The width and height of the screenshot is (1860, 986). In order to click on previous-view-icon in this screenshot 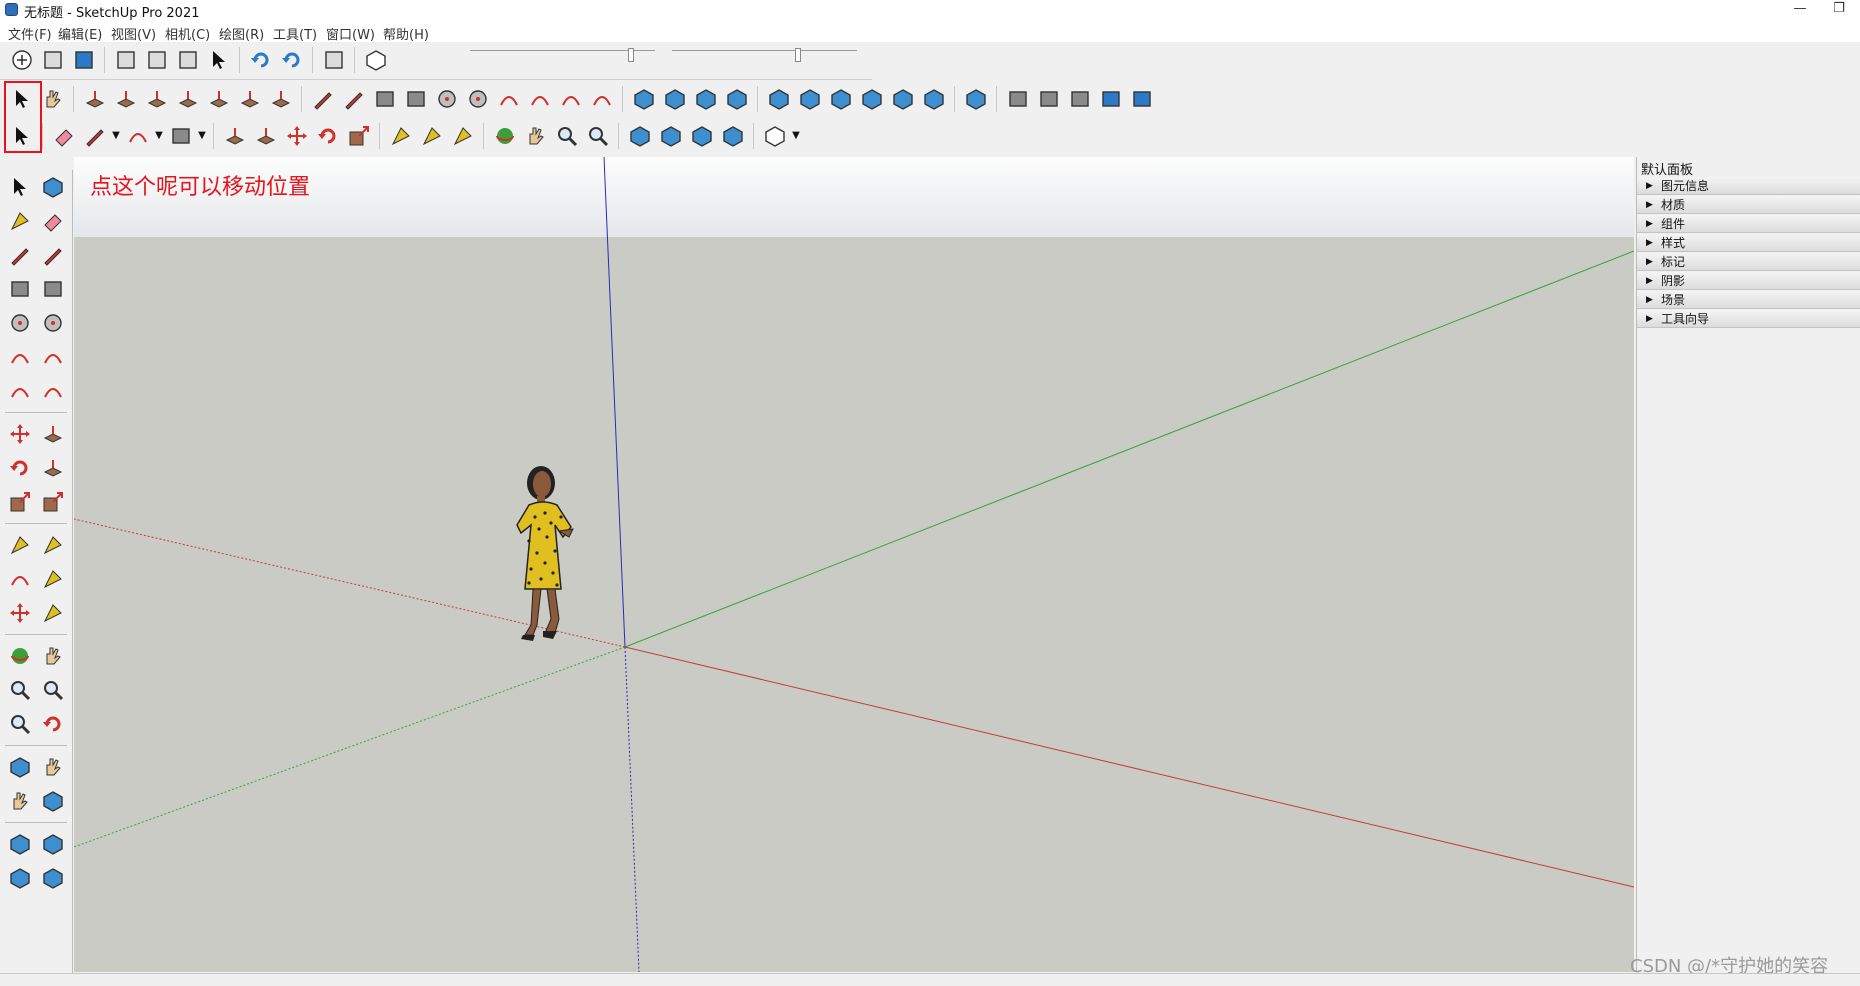, I will do `click(52, 724)`.